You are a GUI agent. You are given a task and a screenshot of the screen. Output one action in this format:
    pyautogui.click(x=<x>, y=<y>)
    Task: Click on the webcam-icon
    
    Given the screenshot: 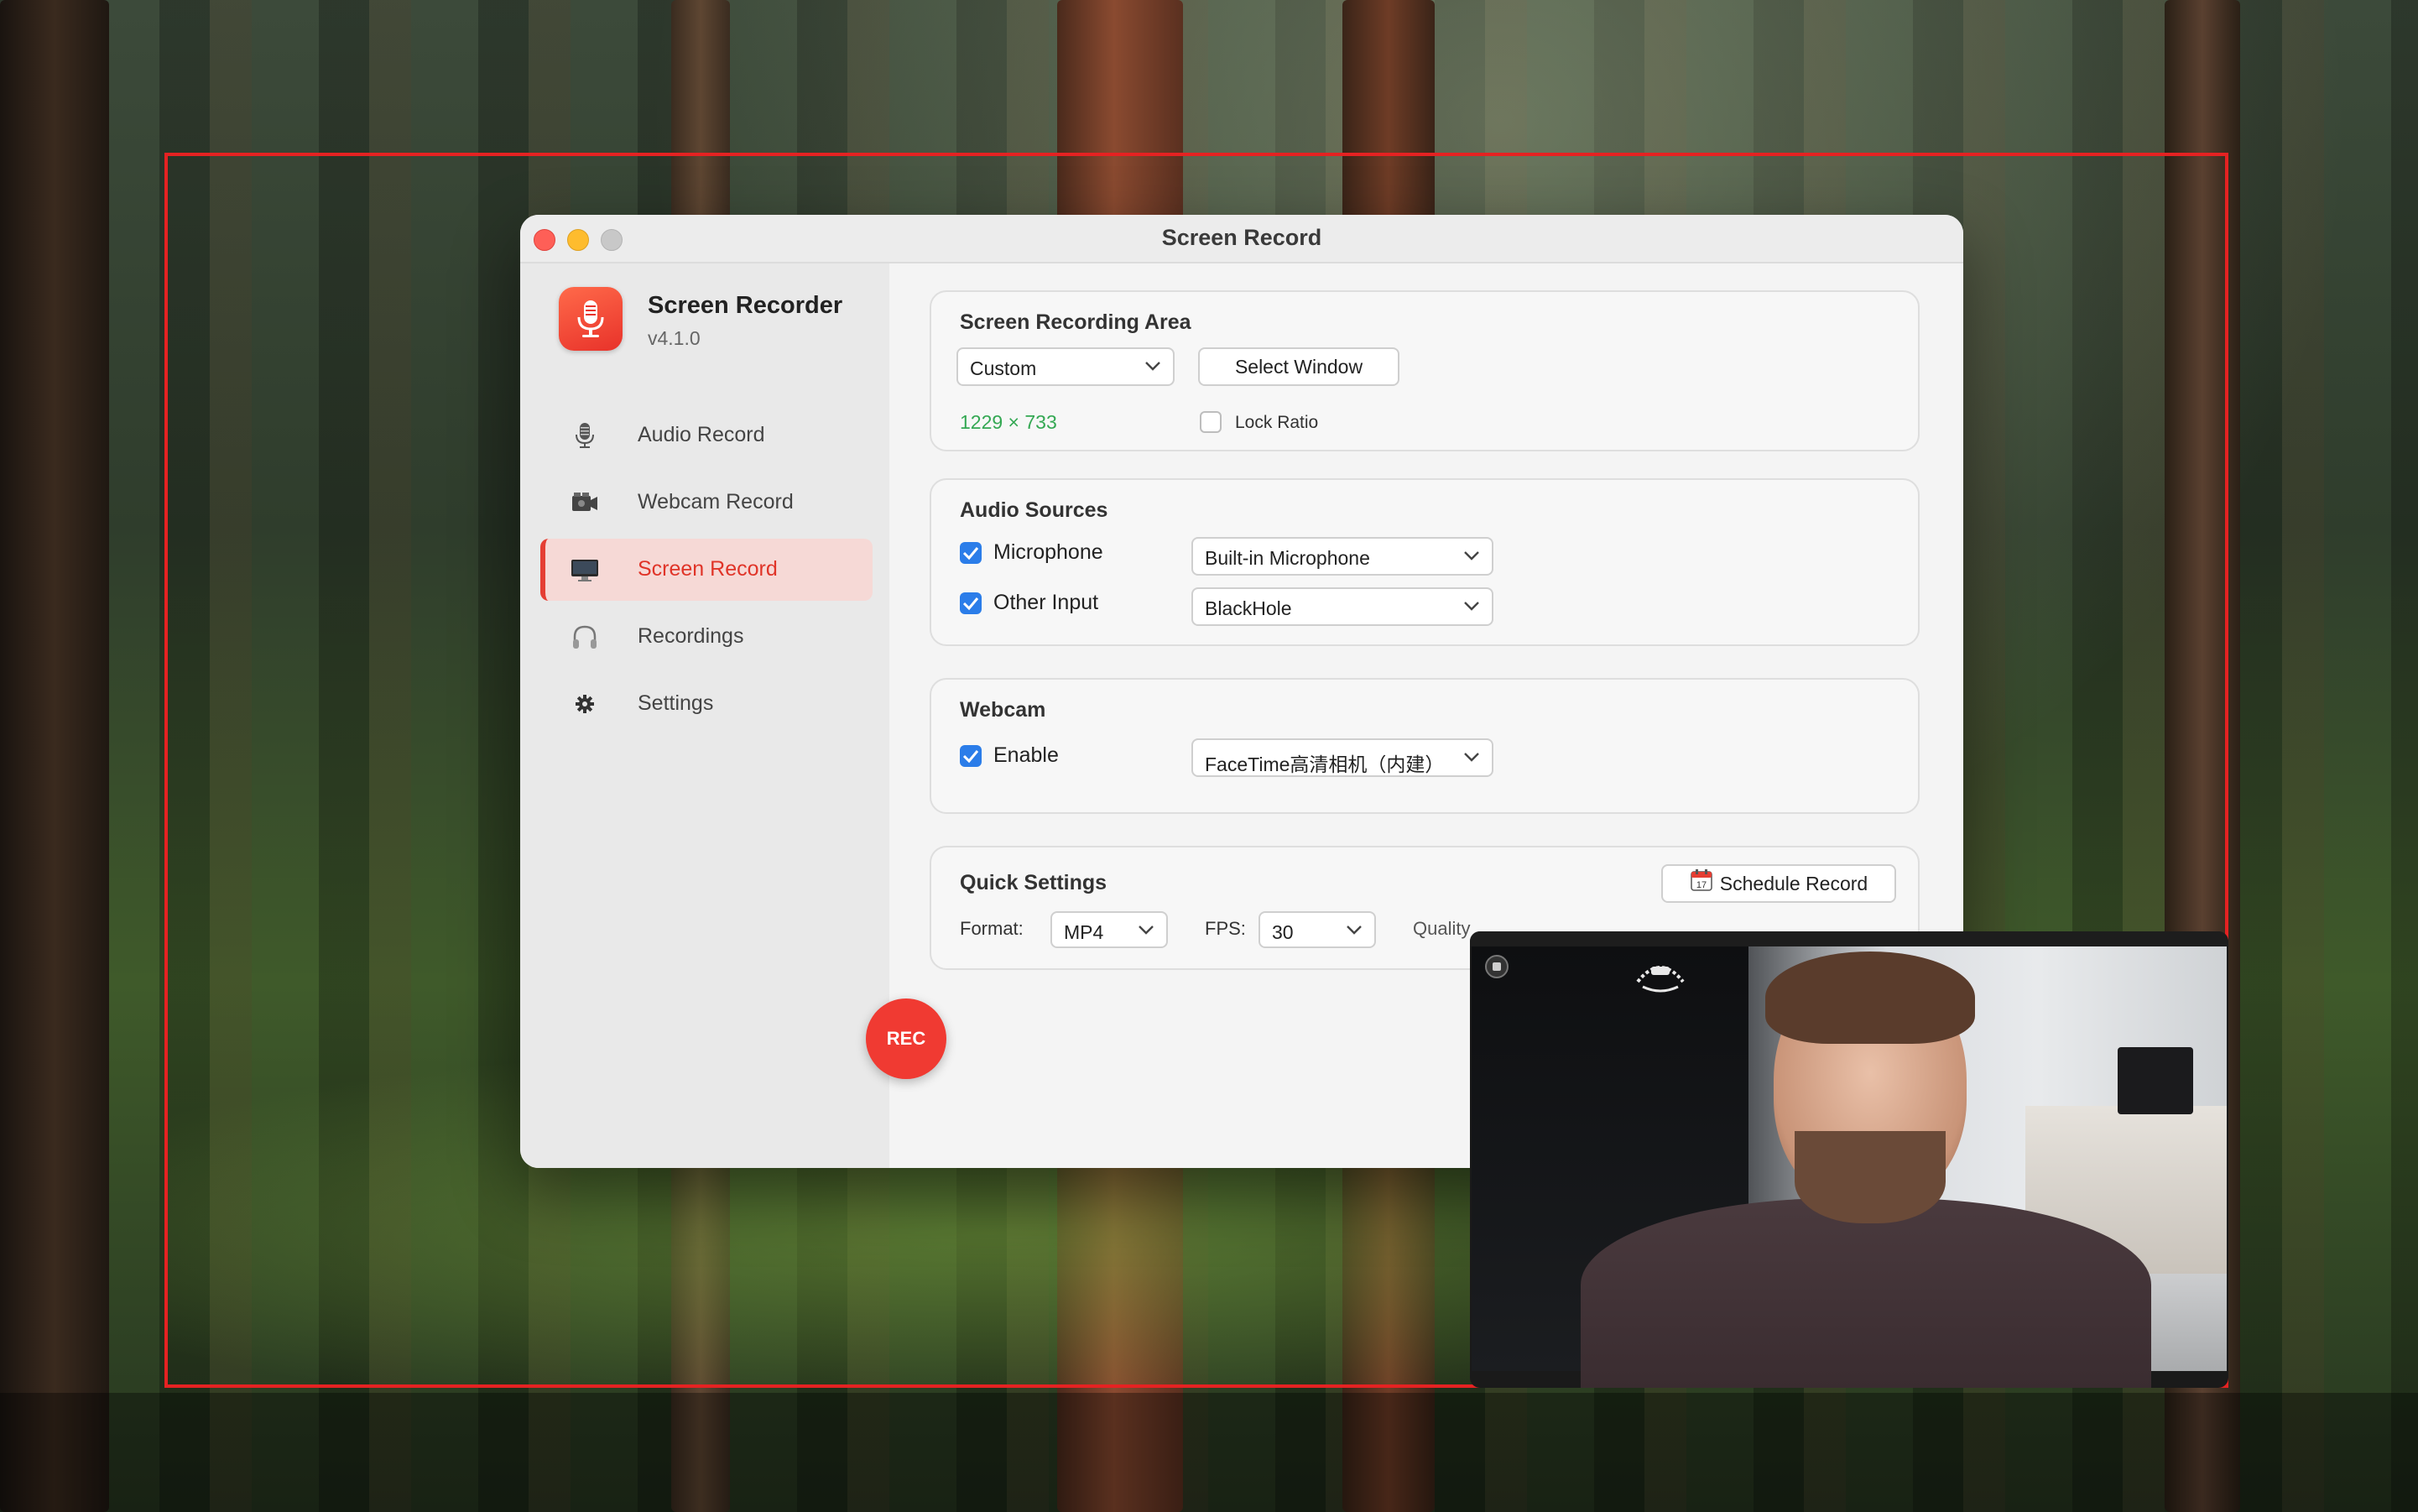 What is the action you would take?
    pyautogui.click(x=585, y=503)
    